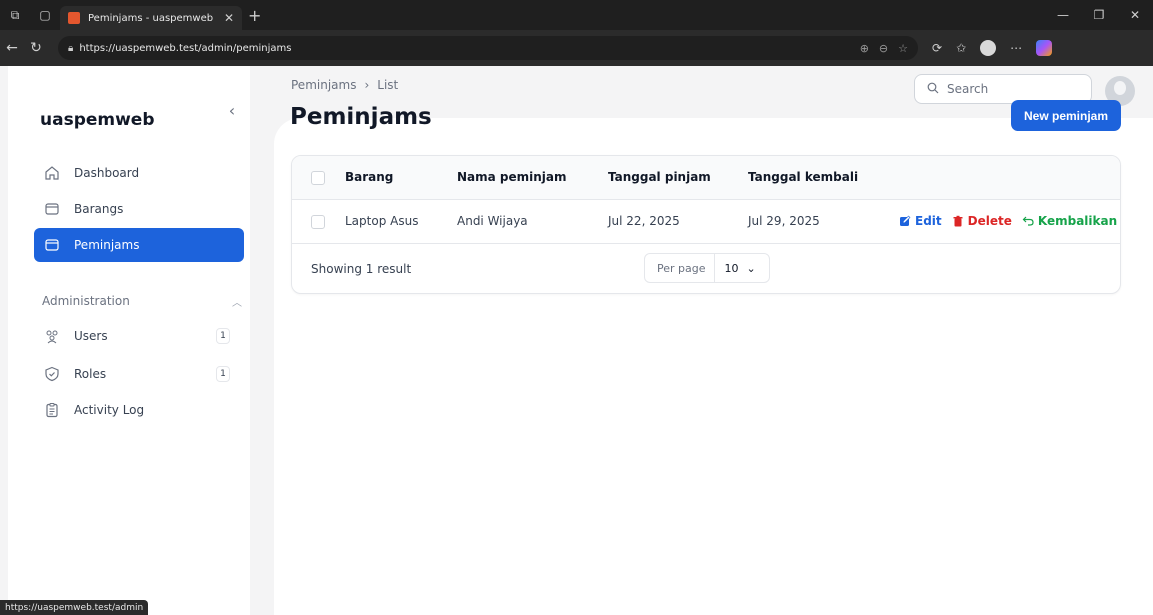  I want to click on edit-action: Edit, so click(920, 221).